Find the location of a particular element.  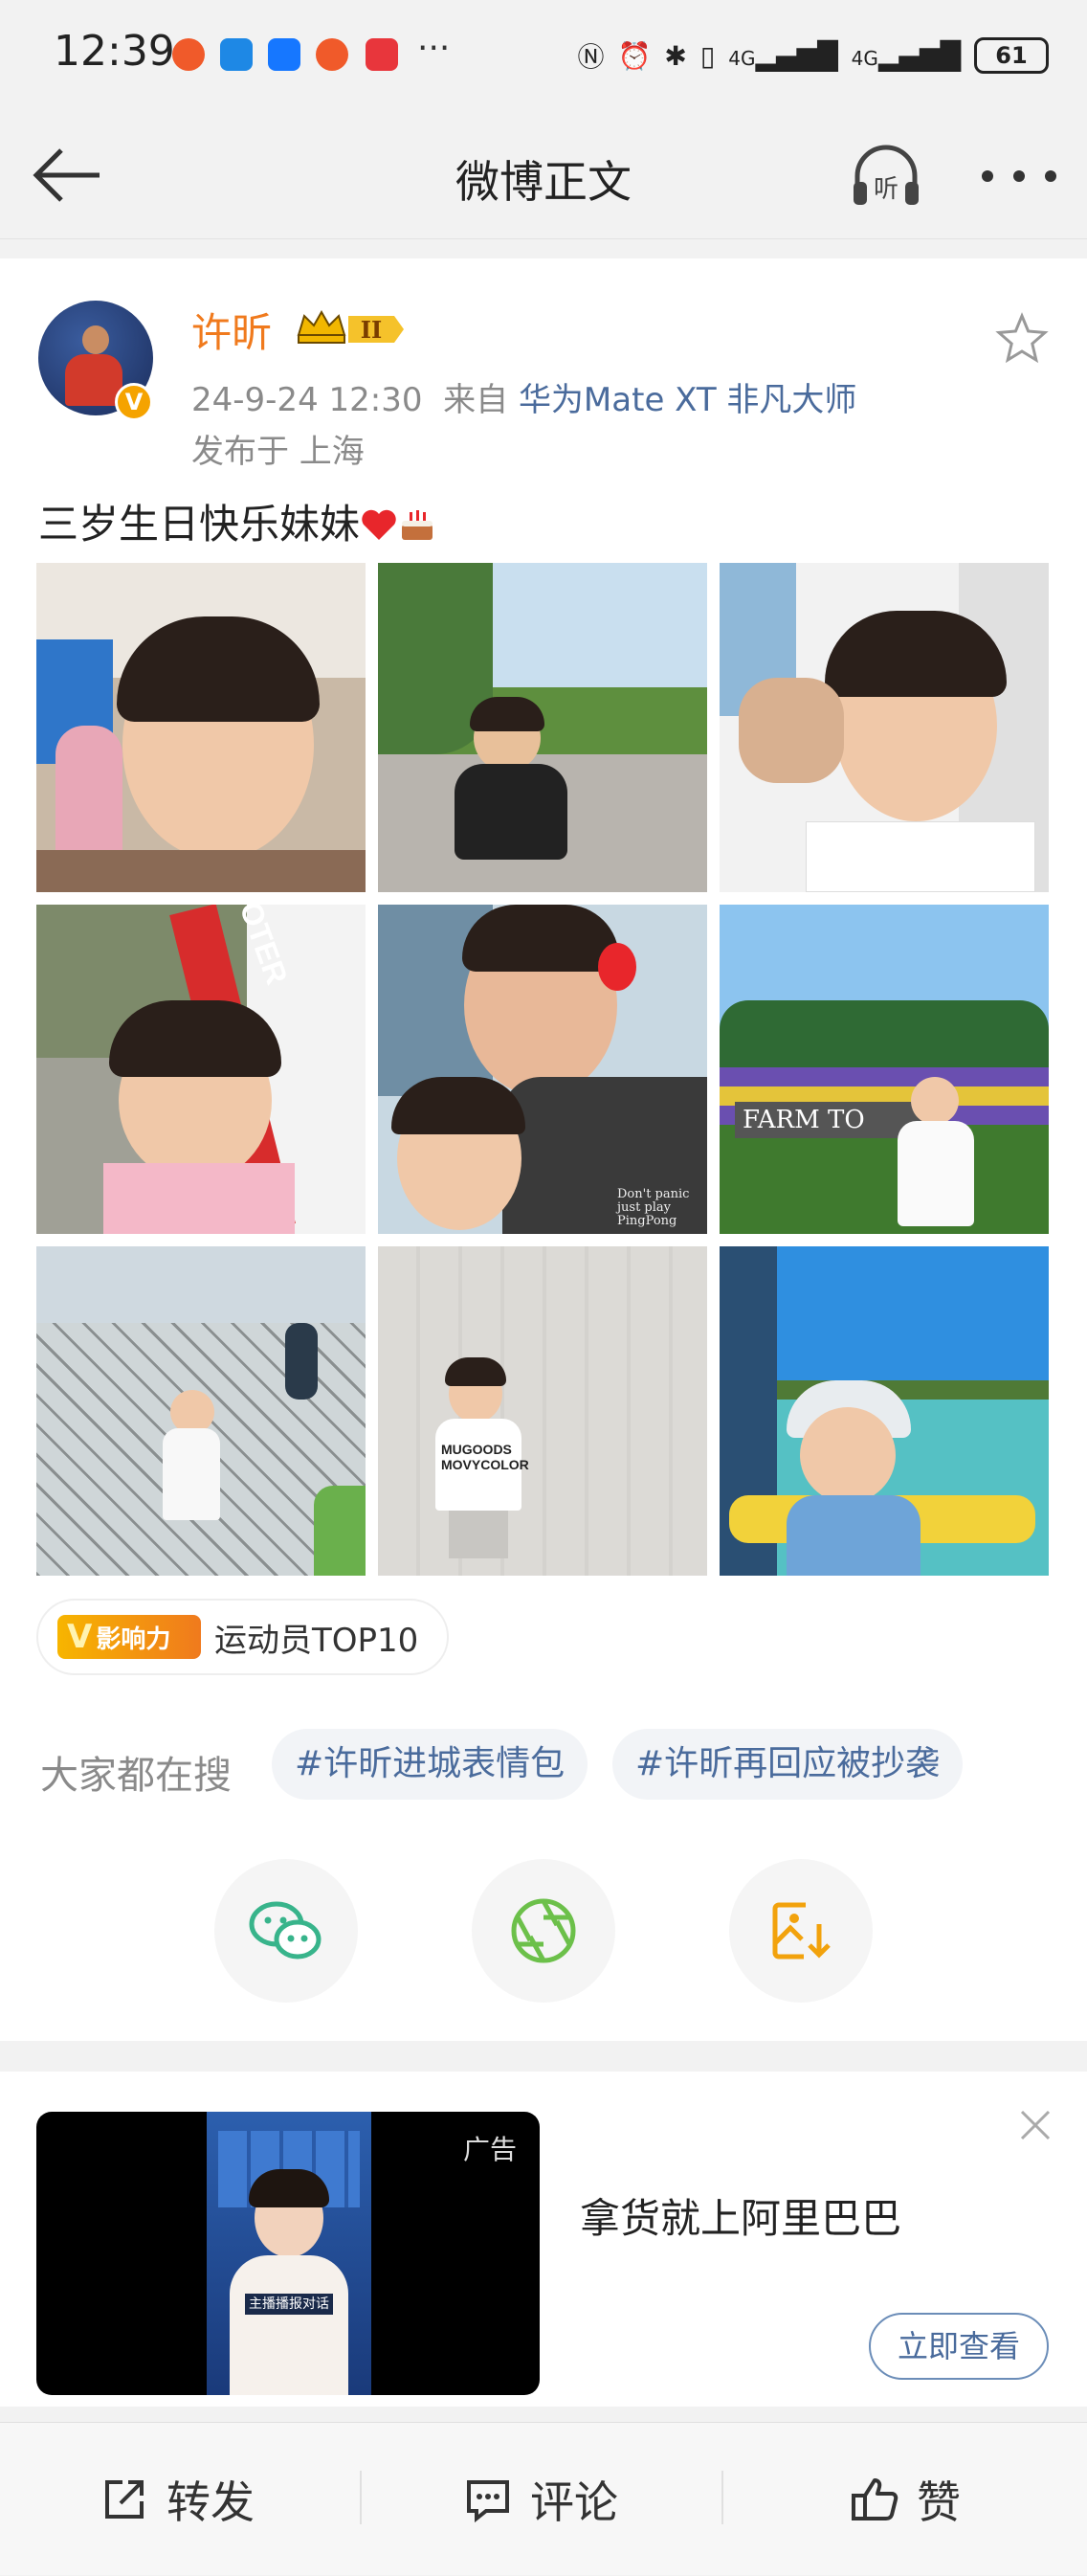

repost-button: 转发 is located at coordinates (178, 2500).